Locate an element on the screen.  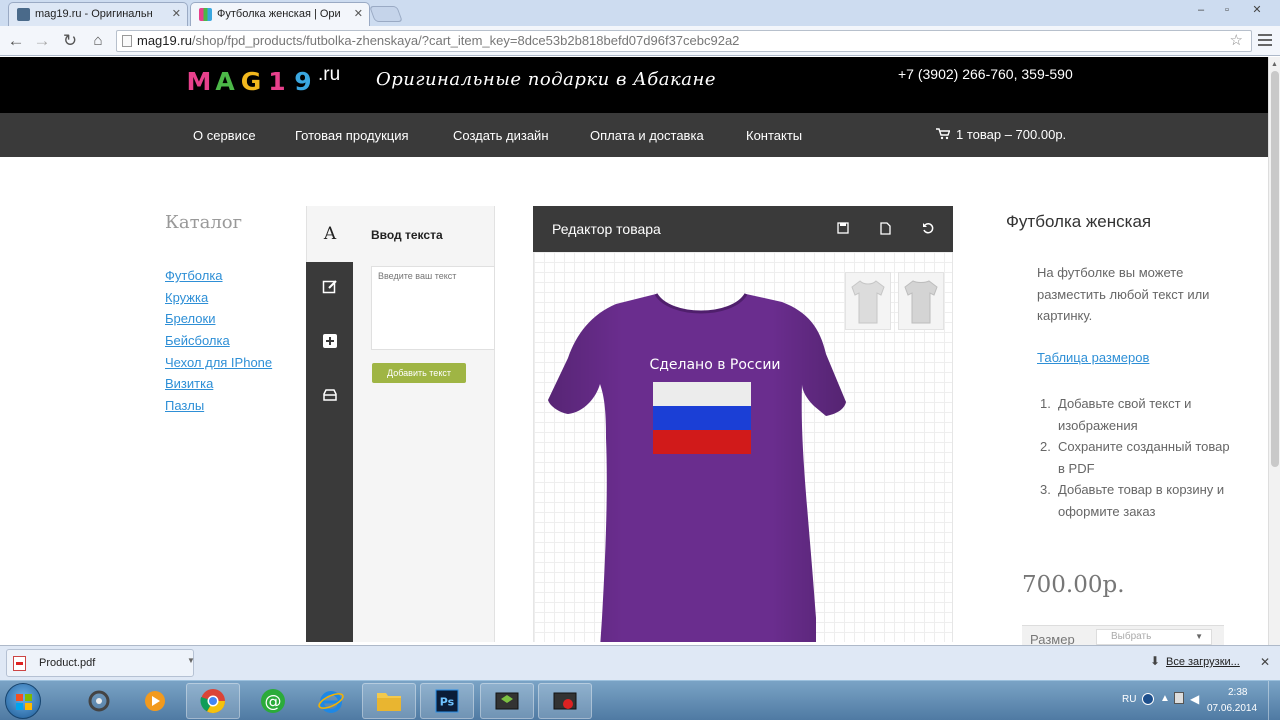
catalog-link-puzzle: Пазлы is located at coordinates (184, 405).